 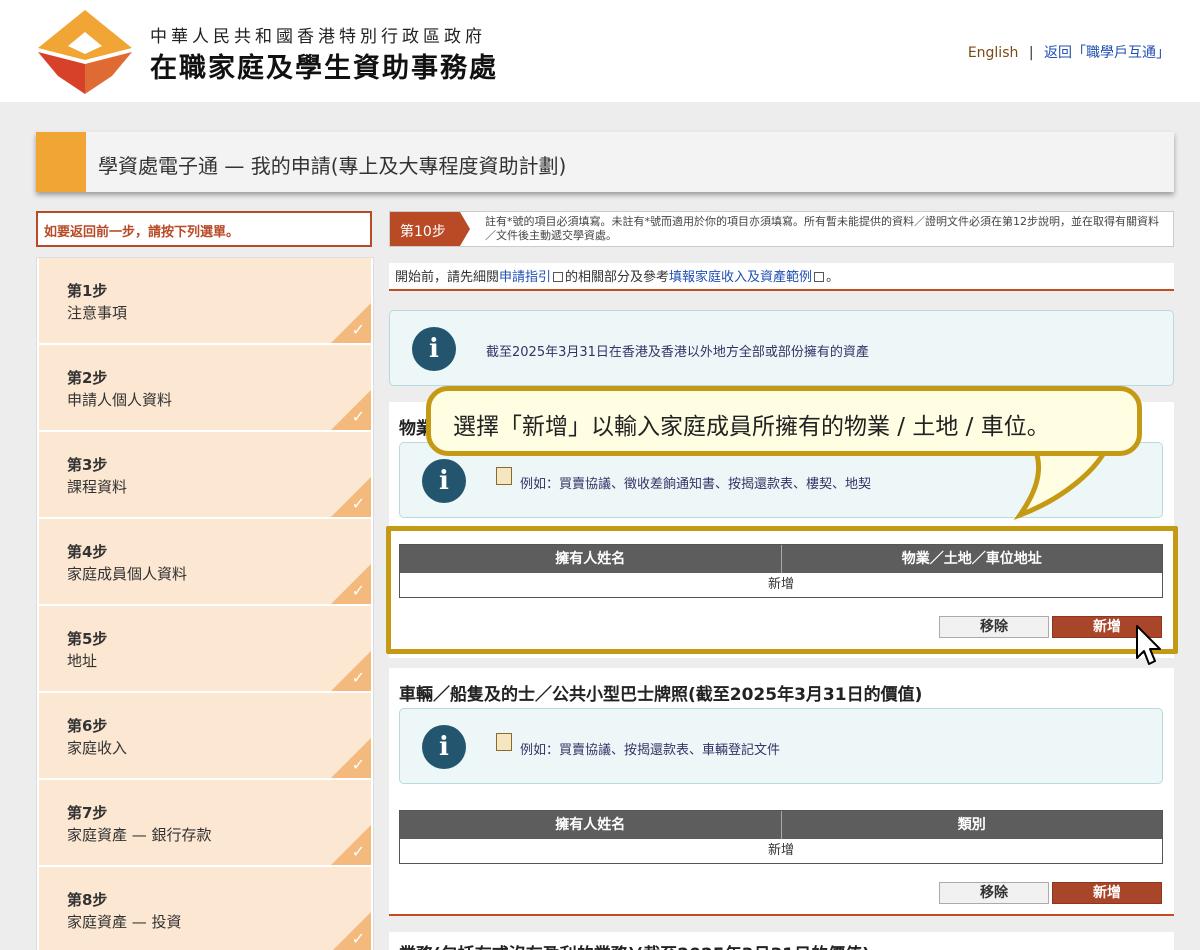 I want to click on step-number: 第6步, so click(x=87, y=726).